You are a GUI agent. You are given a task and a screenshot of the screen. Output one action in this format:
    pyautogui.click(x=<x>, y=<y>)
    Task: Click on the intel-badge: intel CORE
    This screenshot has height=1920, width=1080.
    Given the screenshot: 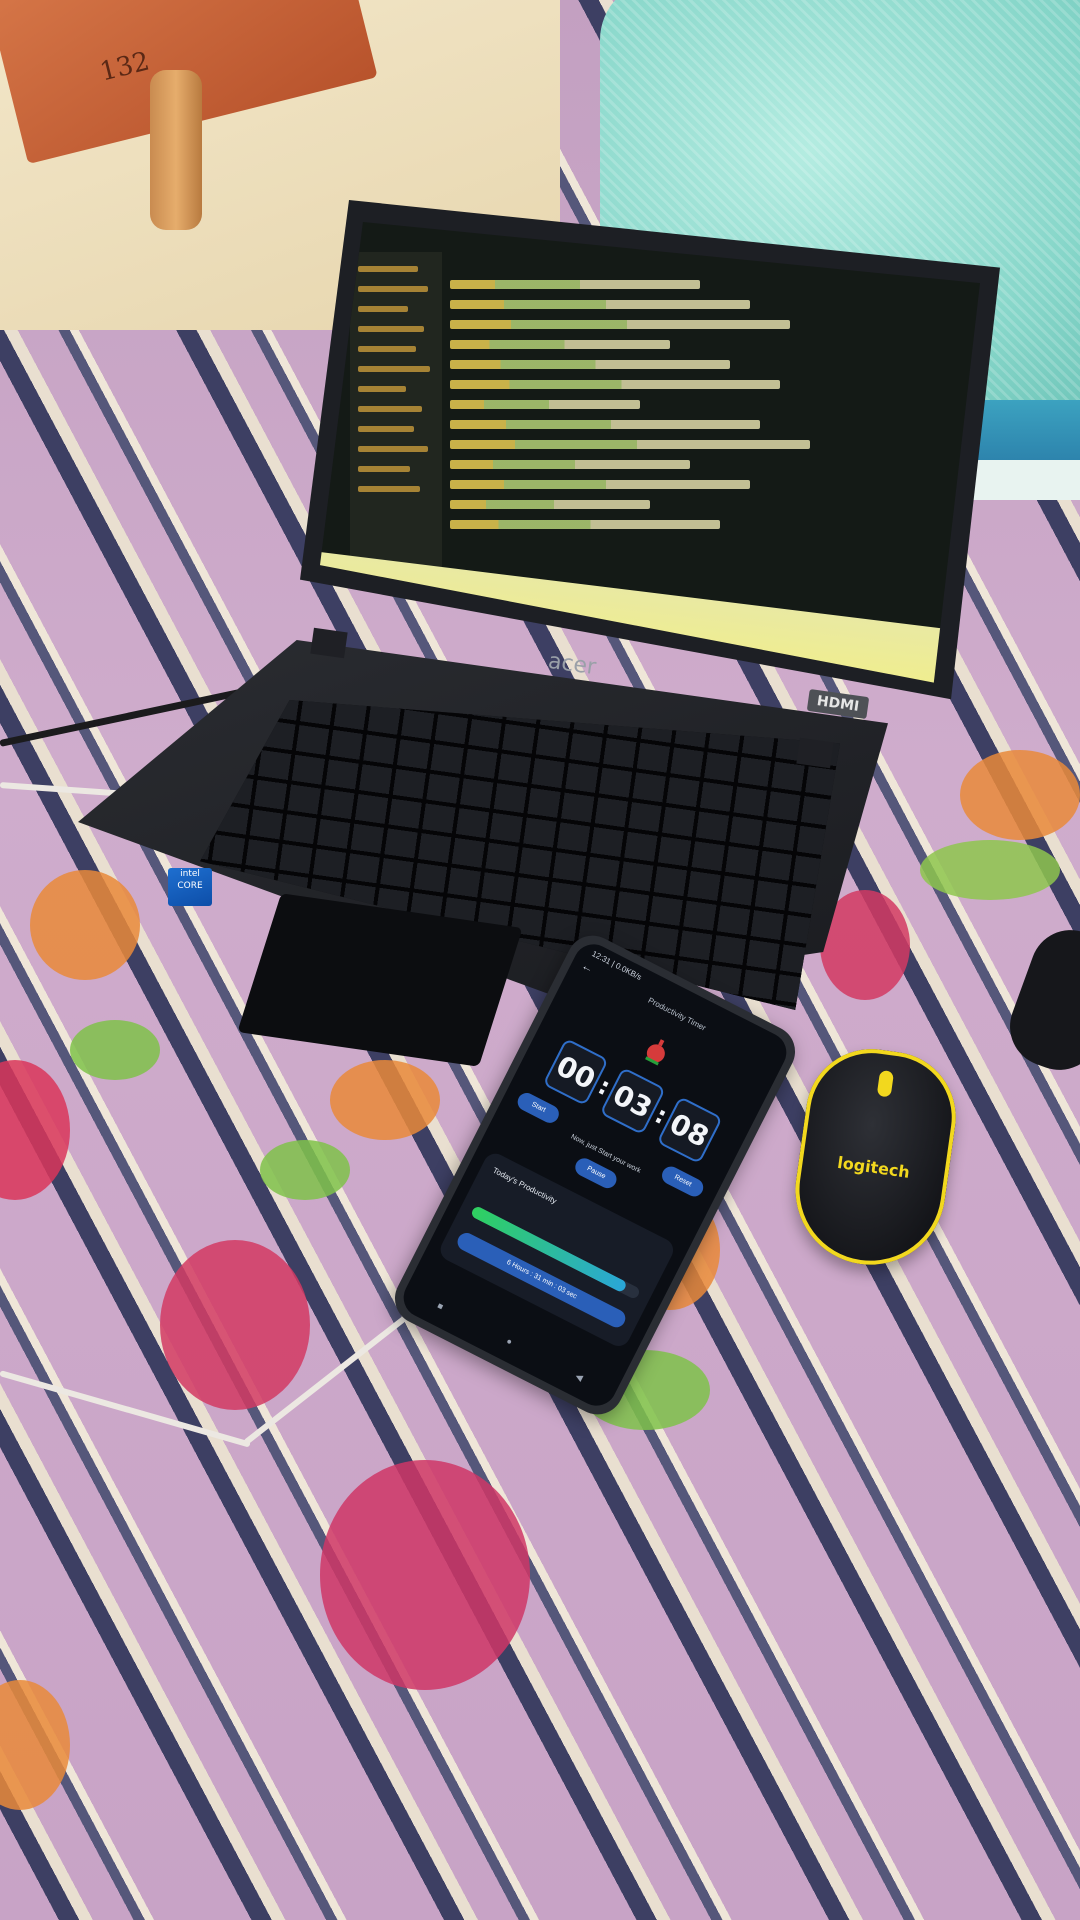 What is the action you would take?
    pyautogui.click(x=190, y=887)
    